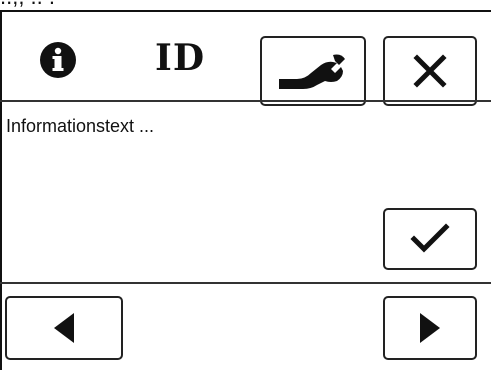 The image size is (491, 370). I want to click on triangle-right-icon, so click(430, 328).